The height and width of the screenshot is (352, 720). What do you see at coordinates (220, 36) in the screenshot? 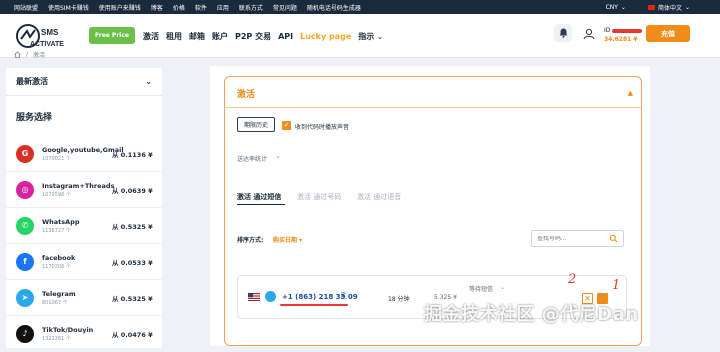
I see `nav-accounts: 账户` at bounding box center [220, 36].